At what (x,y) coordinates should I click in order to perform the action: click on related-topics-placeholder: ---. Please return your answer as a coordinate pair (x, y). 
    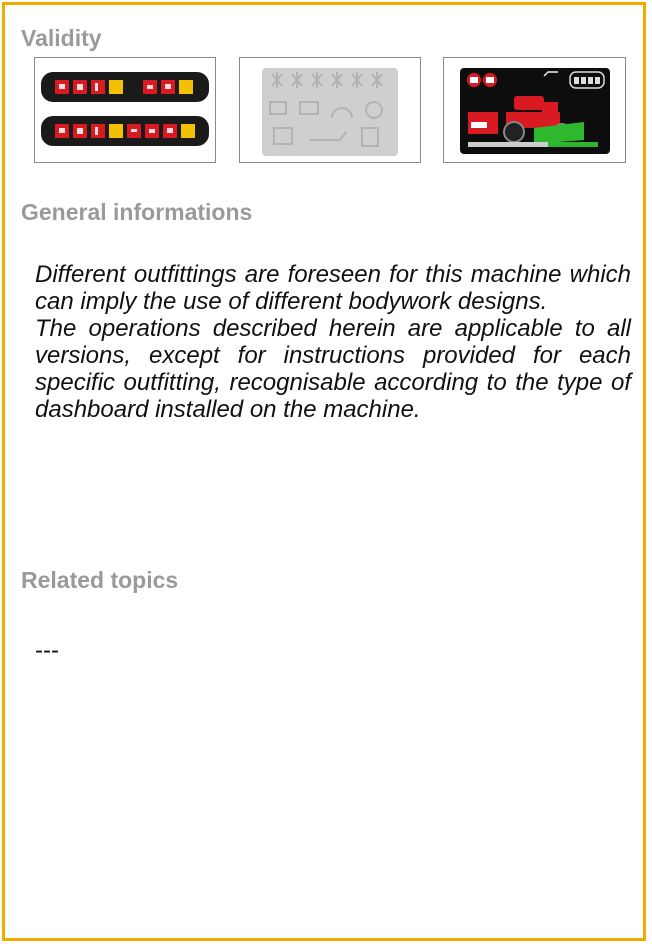
    Looking at the image, I should click on (47, 650).